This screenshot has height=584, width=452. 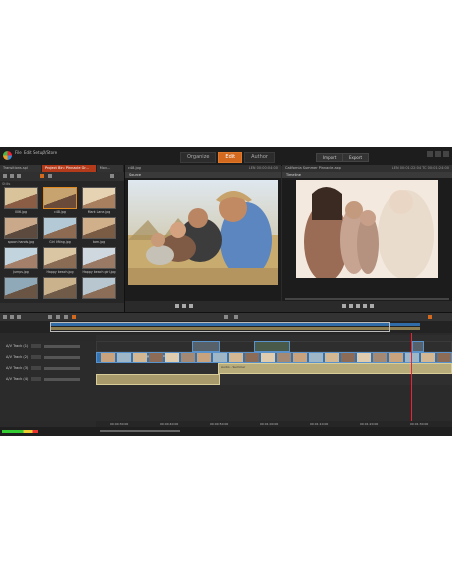 I want to click on maximize-icon, so click(x=438, y=154).